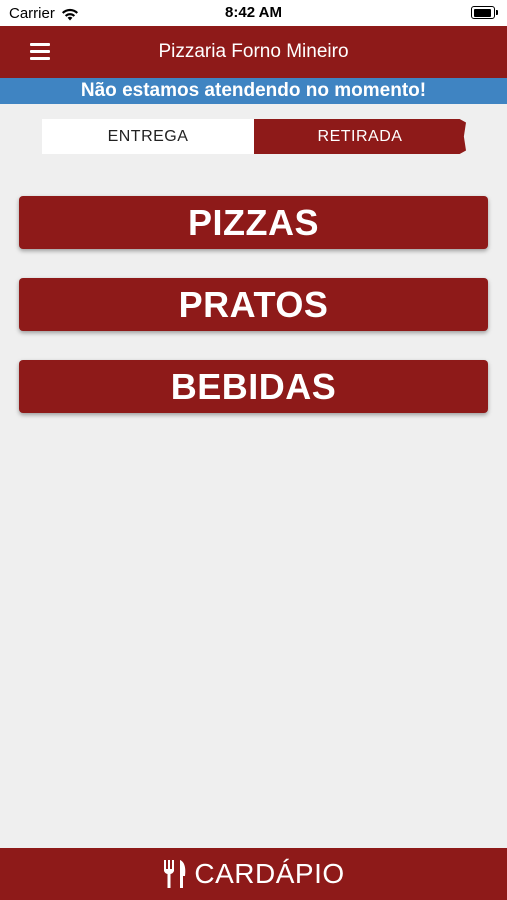  Describe the element at coordinates (253, 304) in the screenshot. I see `category-pratos-button: PRATOS` at that location.